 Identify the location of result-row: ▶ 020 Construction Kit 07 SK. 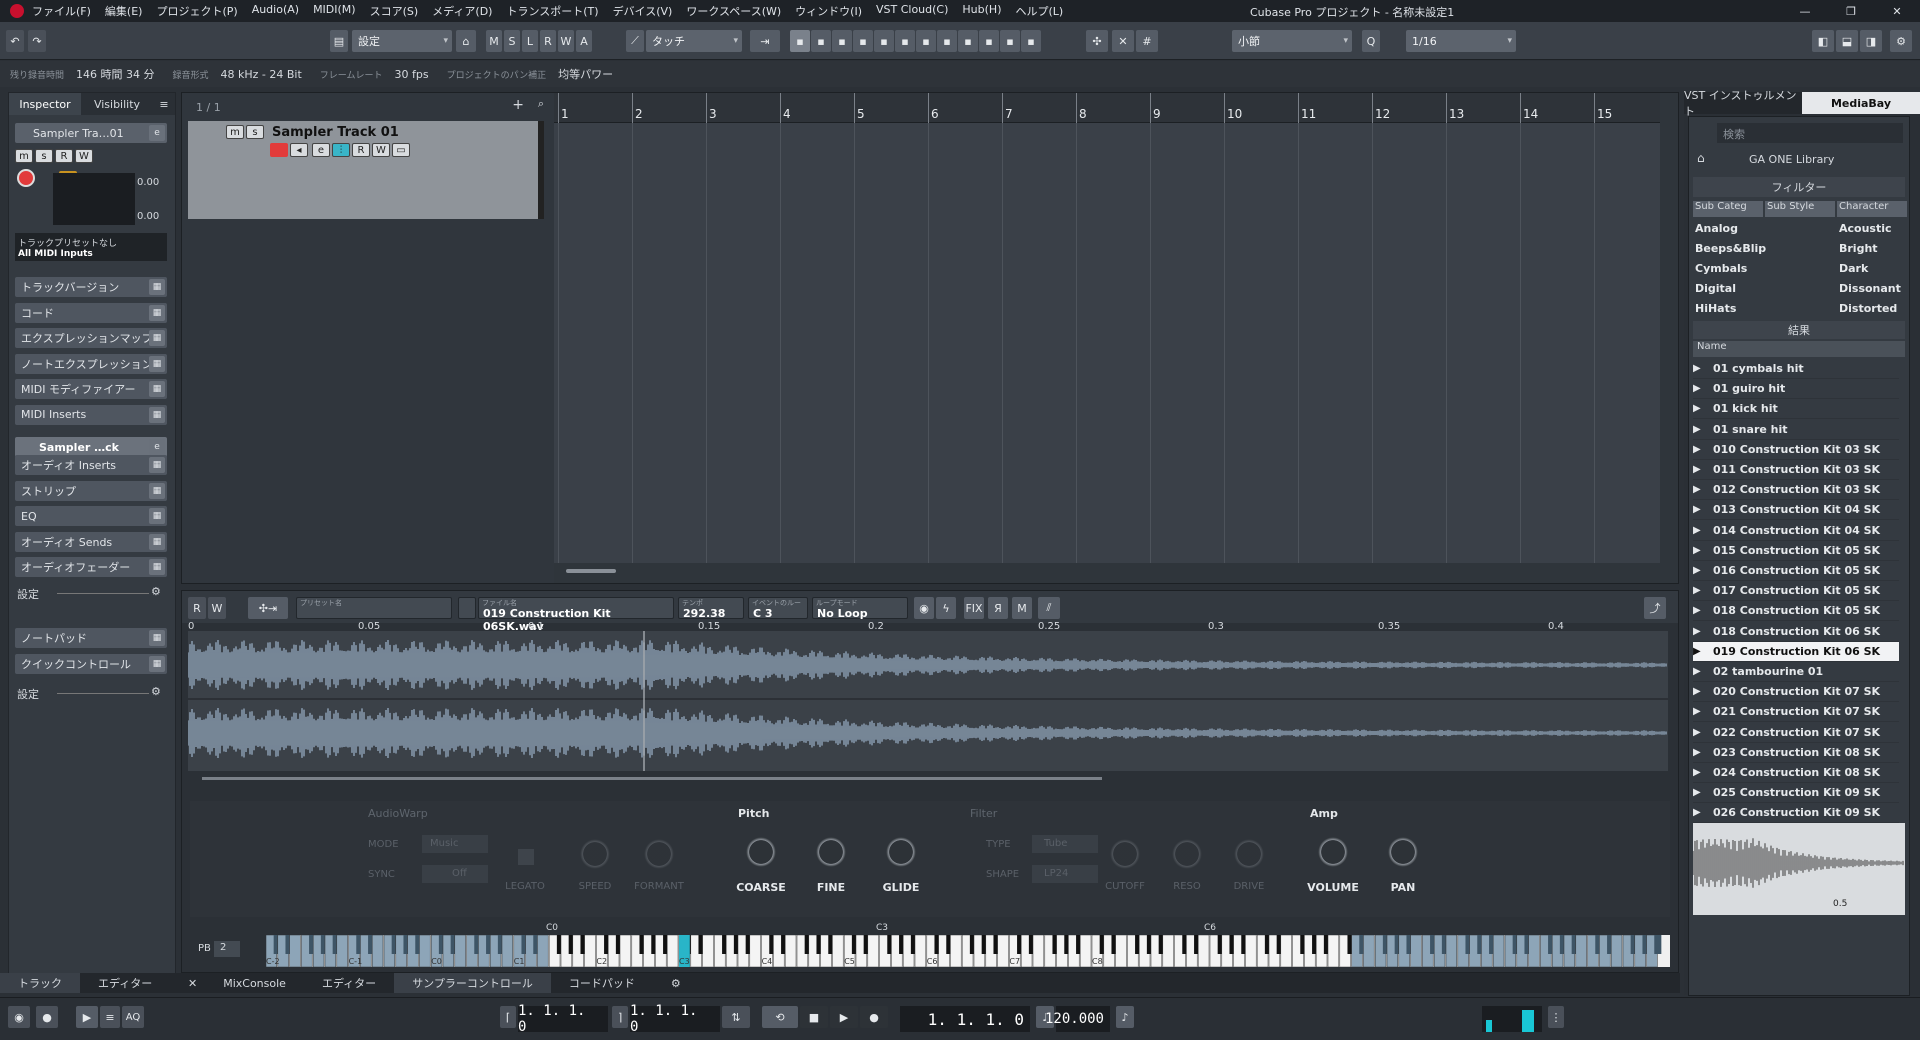
(1796, 692).